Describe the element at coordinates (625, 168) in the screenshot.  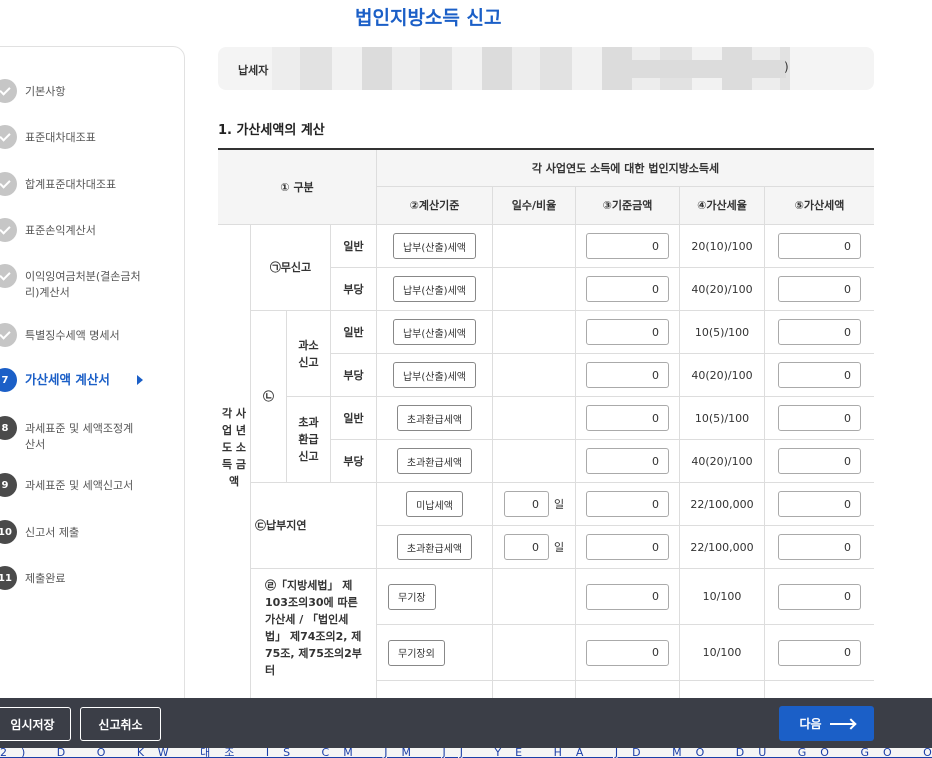
I see `header-span: 각 사업연도 소득에 대한 법인지방소득세` at that location.